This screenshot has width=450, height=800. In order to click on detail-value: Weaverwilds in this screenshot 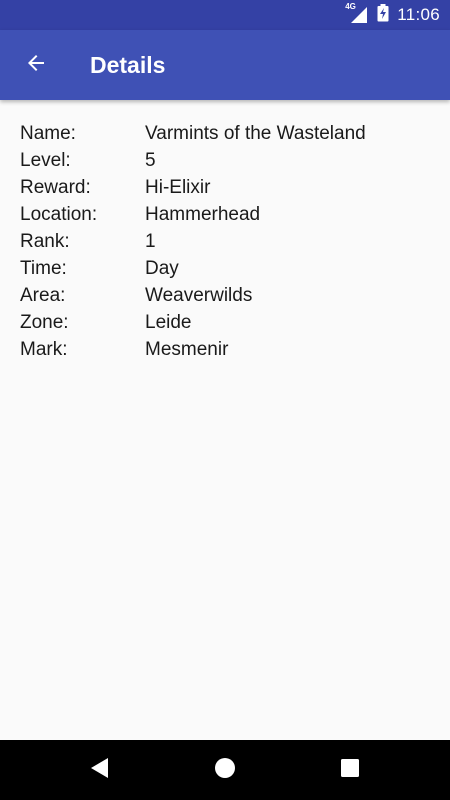, I will do `click(199, 295)`.